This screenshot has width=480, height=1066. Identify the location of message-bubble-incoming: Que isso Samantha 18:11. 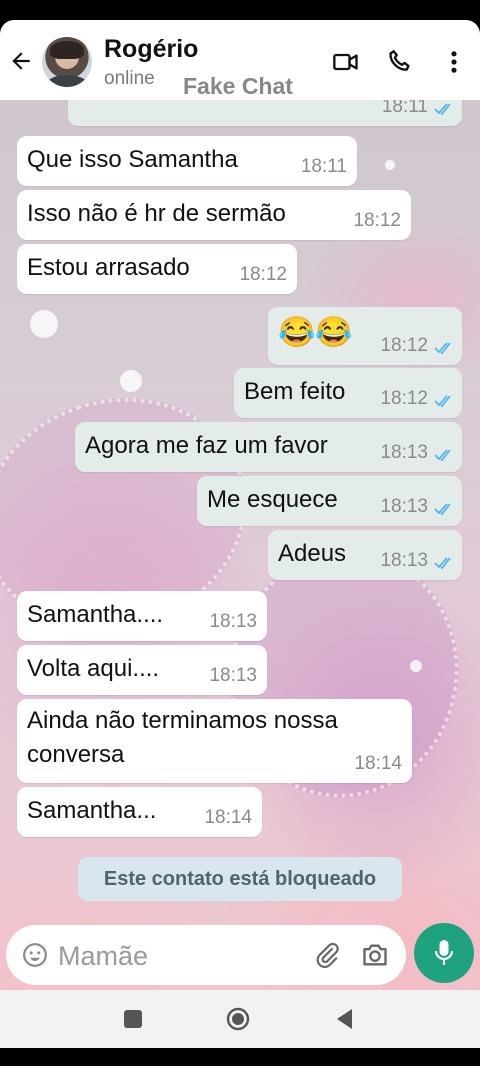
(187, 161).